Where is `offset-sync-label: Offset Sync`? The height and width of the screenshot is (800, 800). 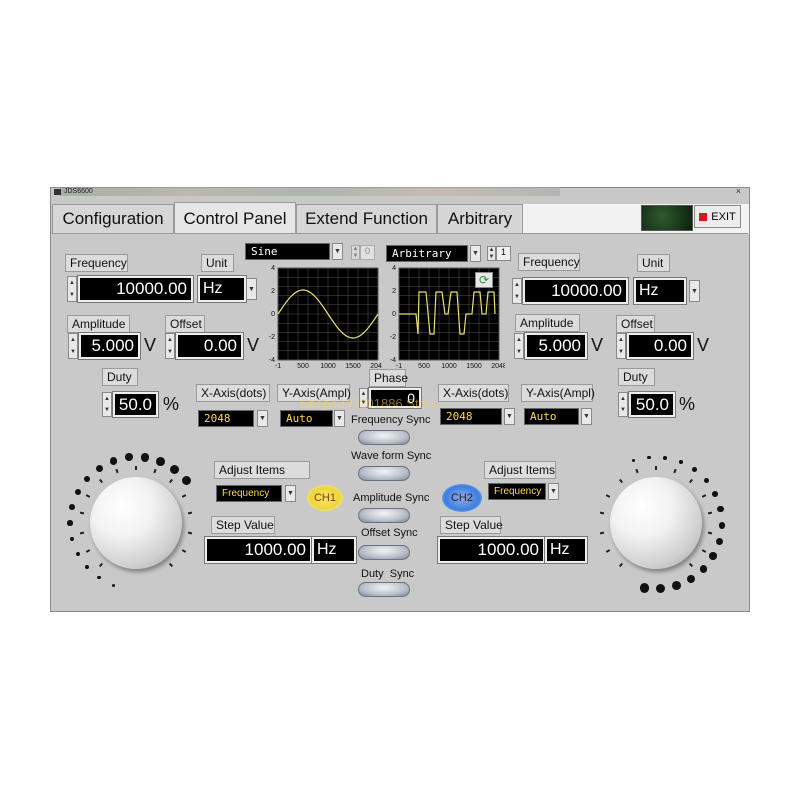
offset-sync-label: Offset Sync is located at coordinates (389, 533).